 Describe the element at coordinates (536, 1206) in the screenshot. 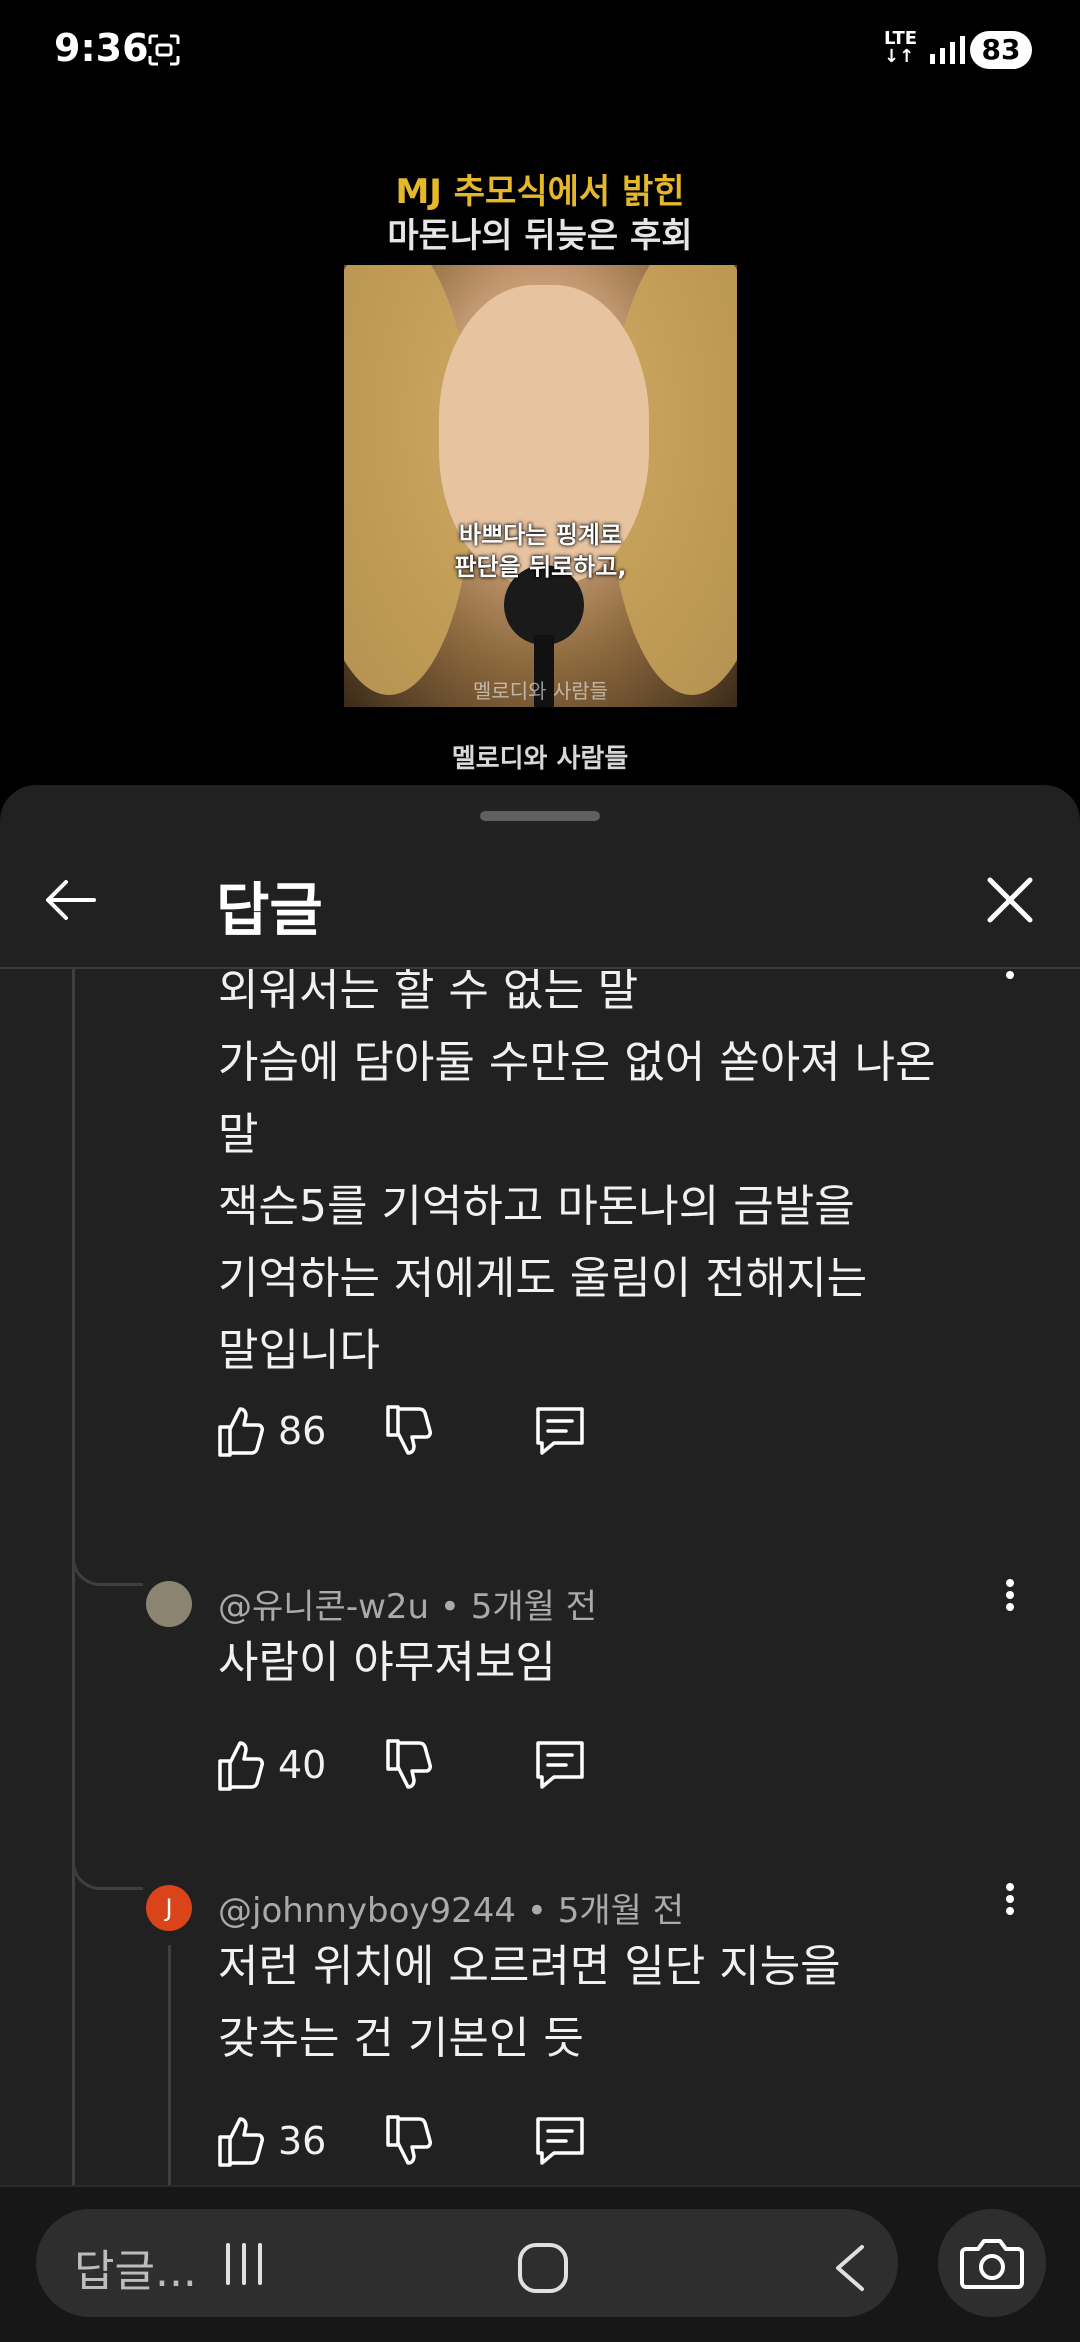

I see `reply-text-line: 잭슨5를 기억하고 마돈나의 금발을` at that location.